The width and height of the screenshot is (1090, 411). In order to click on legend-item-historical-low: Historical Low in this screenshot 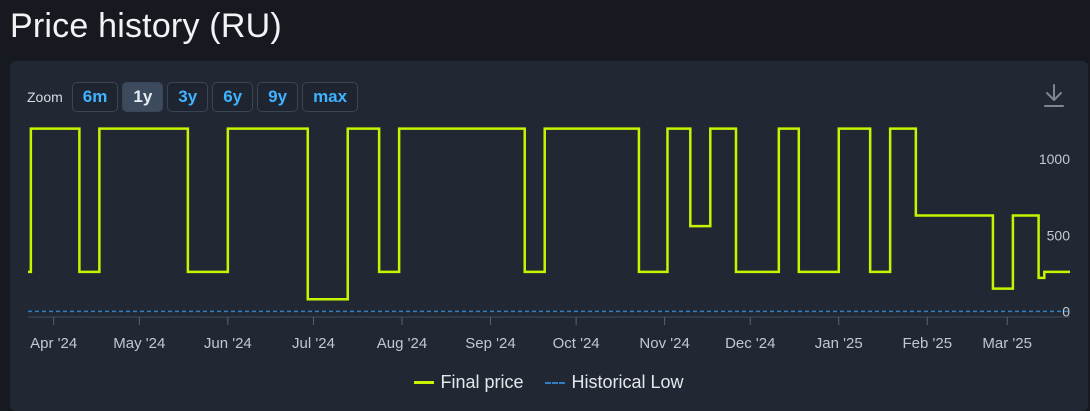, I will do `click(614, 382)`.